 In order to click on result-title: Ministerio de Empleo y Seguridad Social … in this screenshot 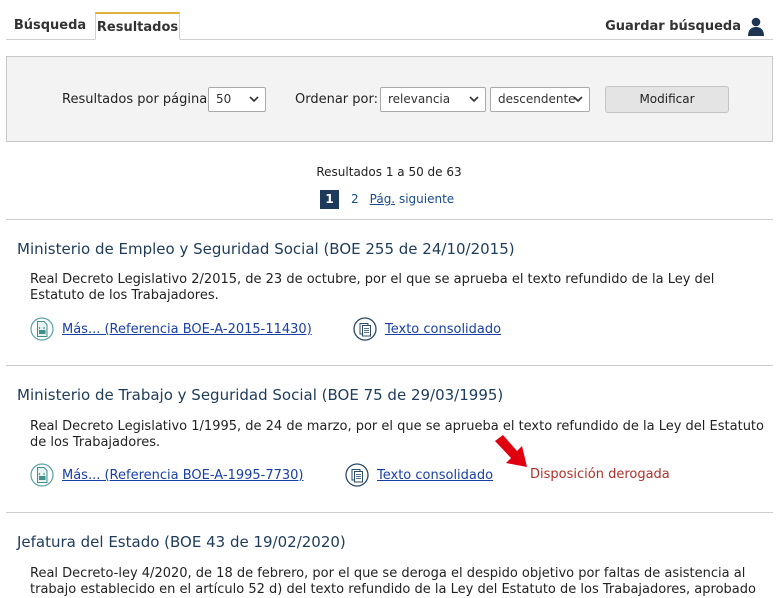, I will do `click(266, 249)`.